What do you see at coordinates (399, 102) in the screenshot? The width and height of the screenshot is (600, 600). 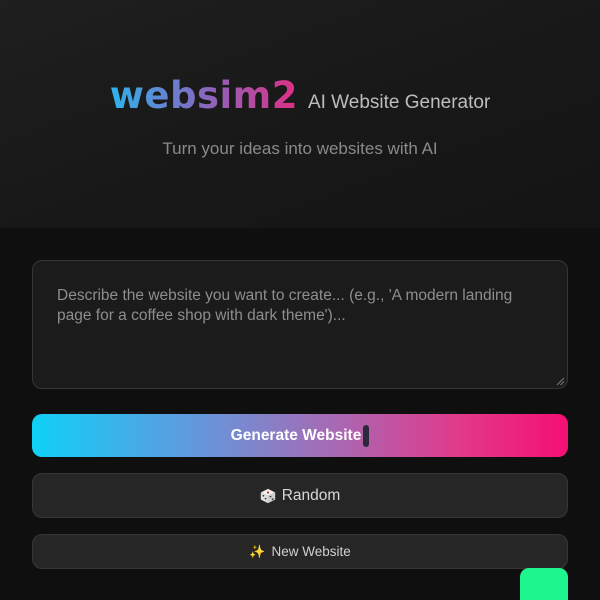 I see `app-tagline: AI Website Generator` at bounding box center [399, 102].